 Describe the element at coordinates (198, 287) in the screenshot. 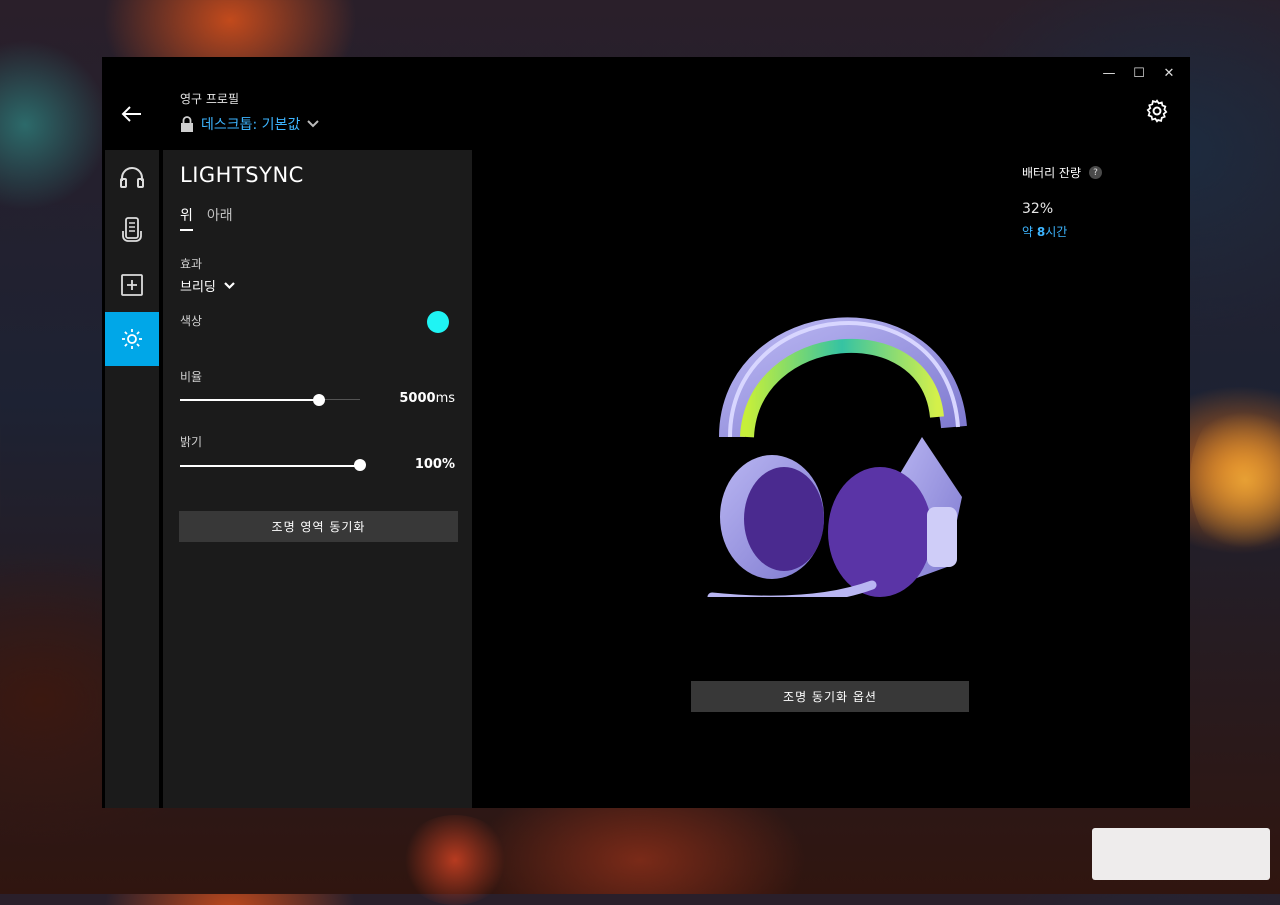

I see `effect-value: 브리딩` at that location.